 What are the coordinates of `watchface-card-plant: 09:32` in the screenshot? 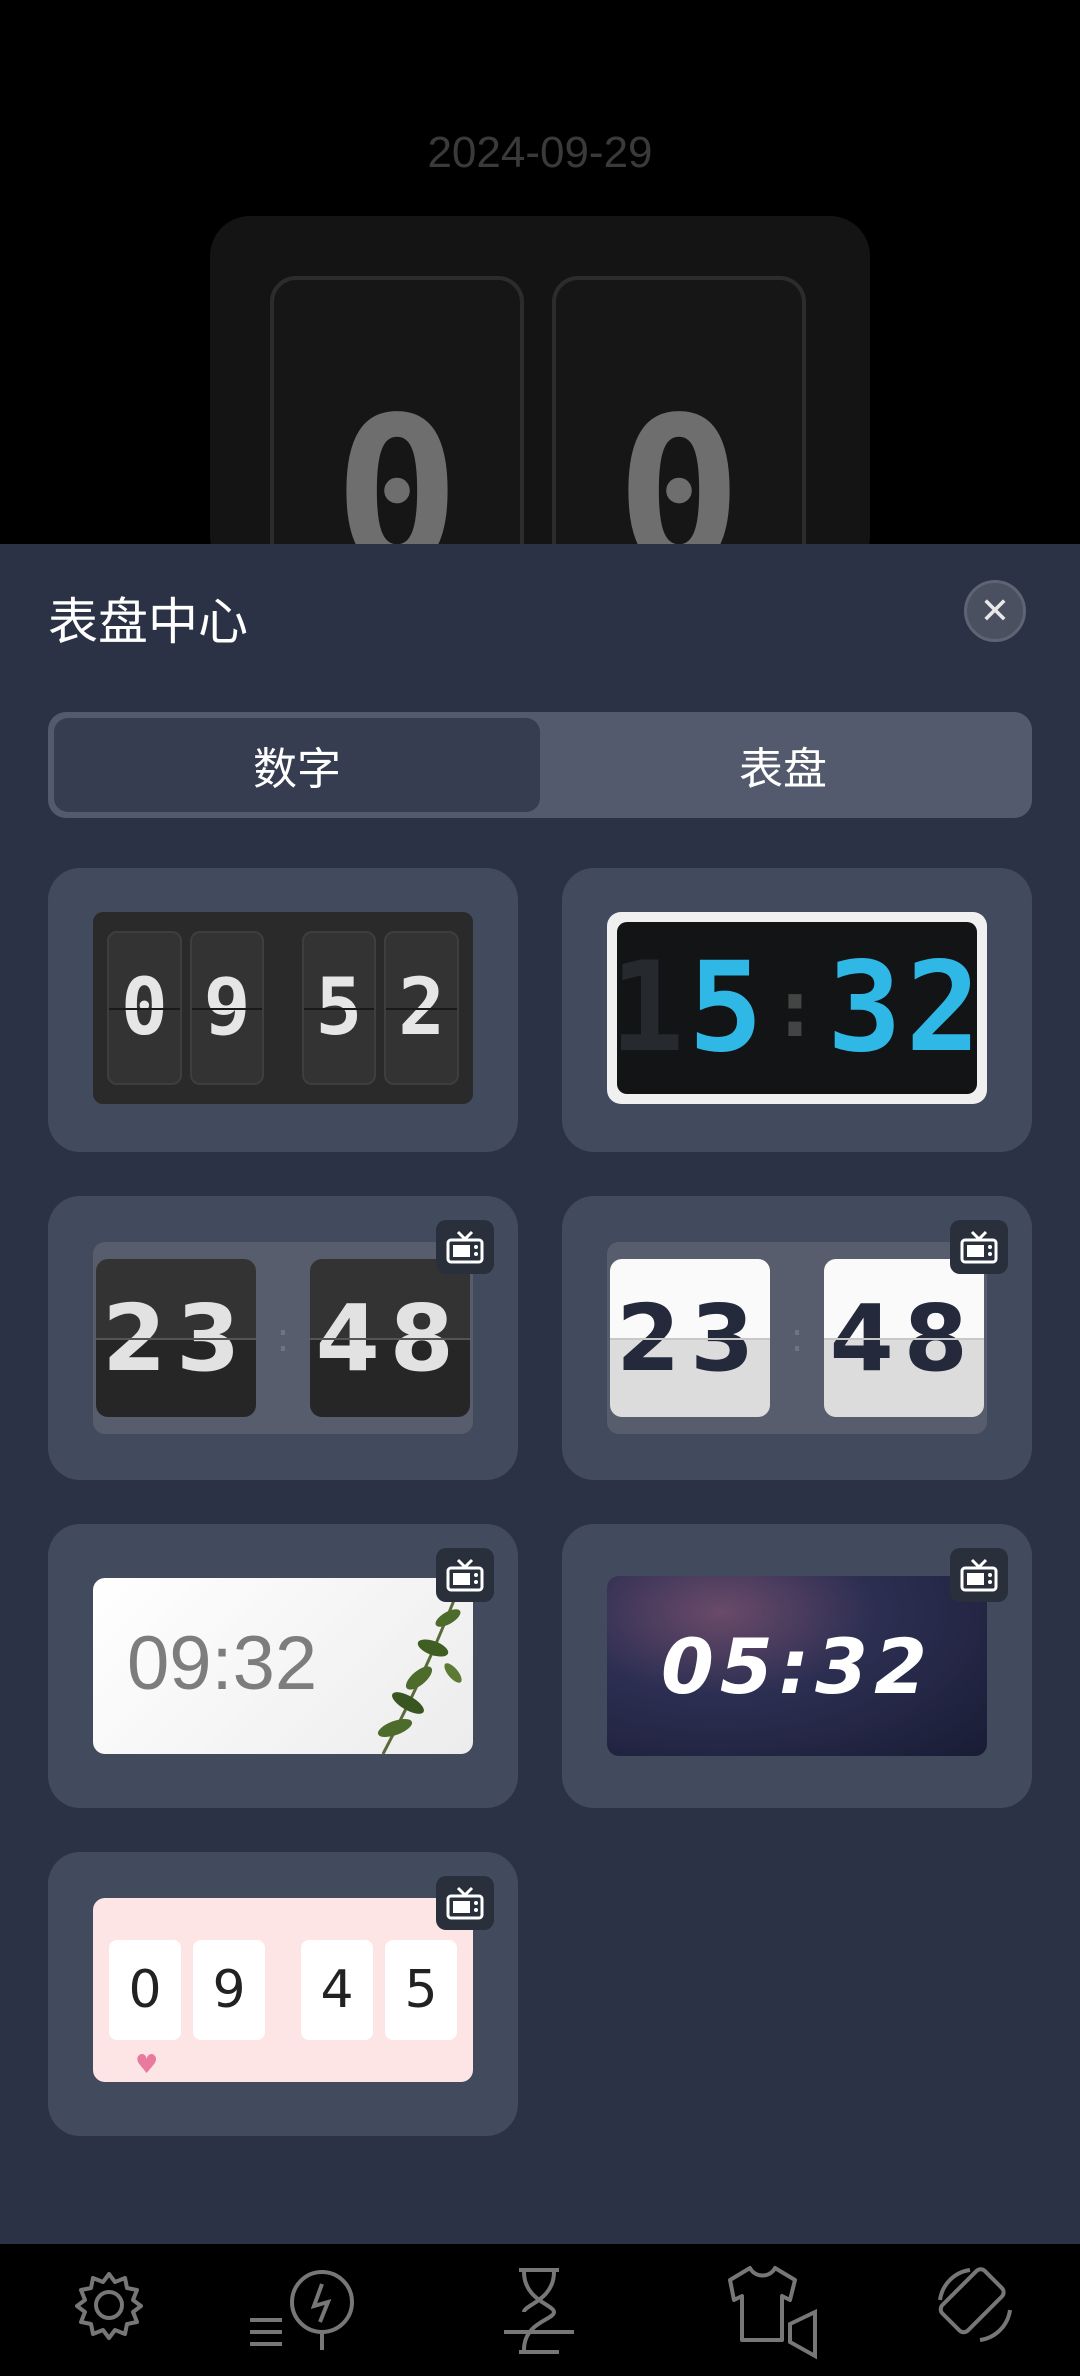 It's located at (283, 1666).